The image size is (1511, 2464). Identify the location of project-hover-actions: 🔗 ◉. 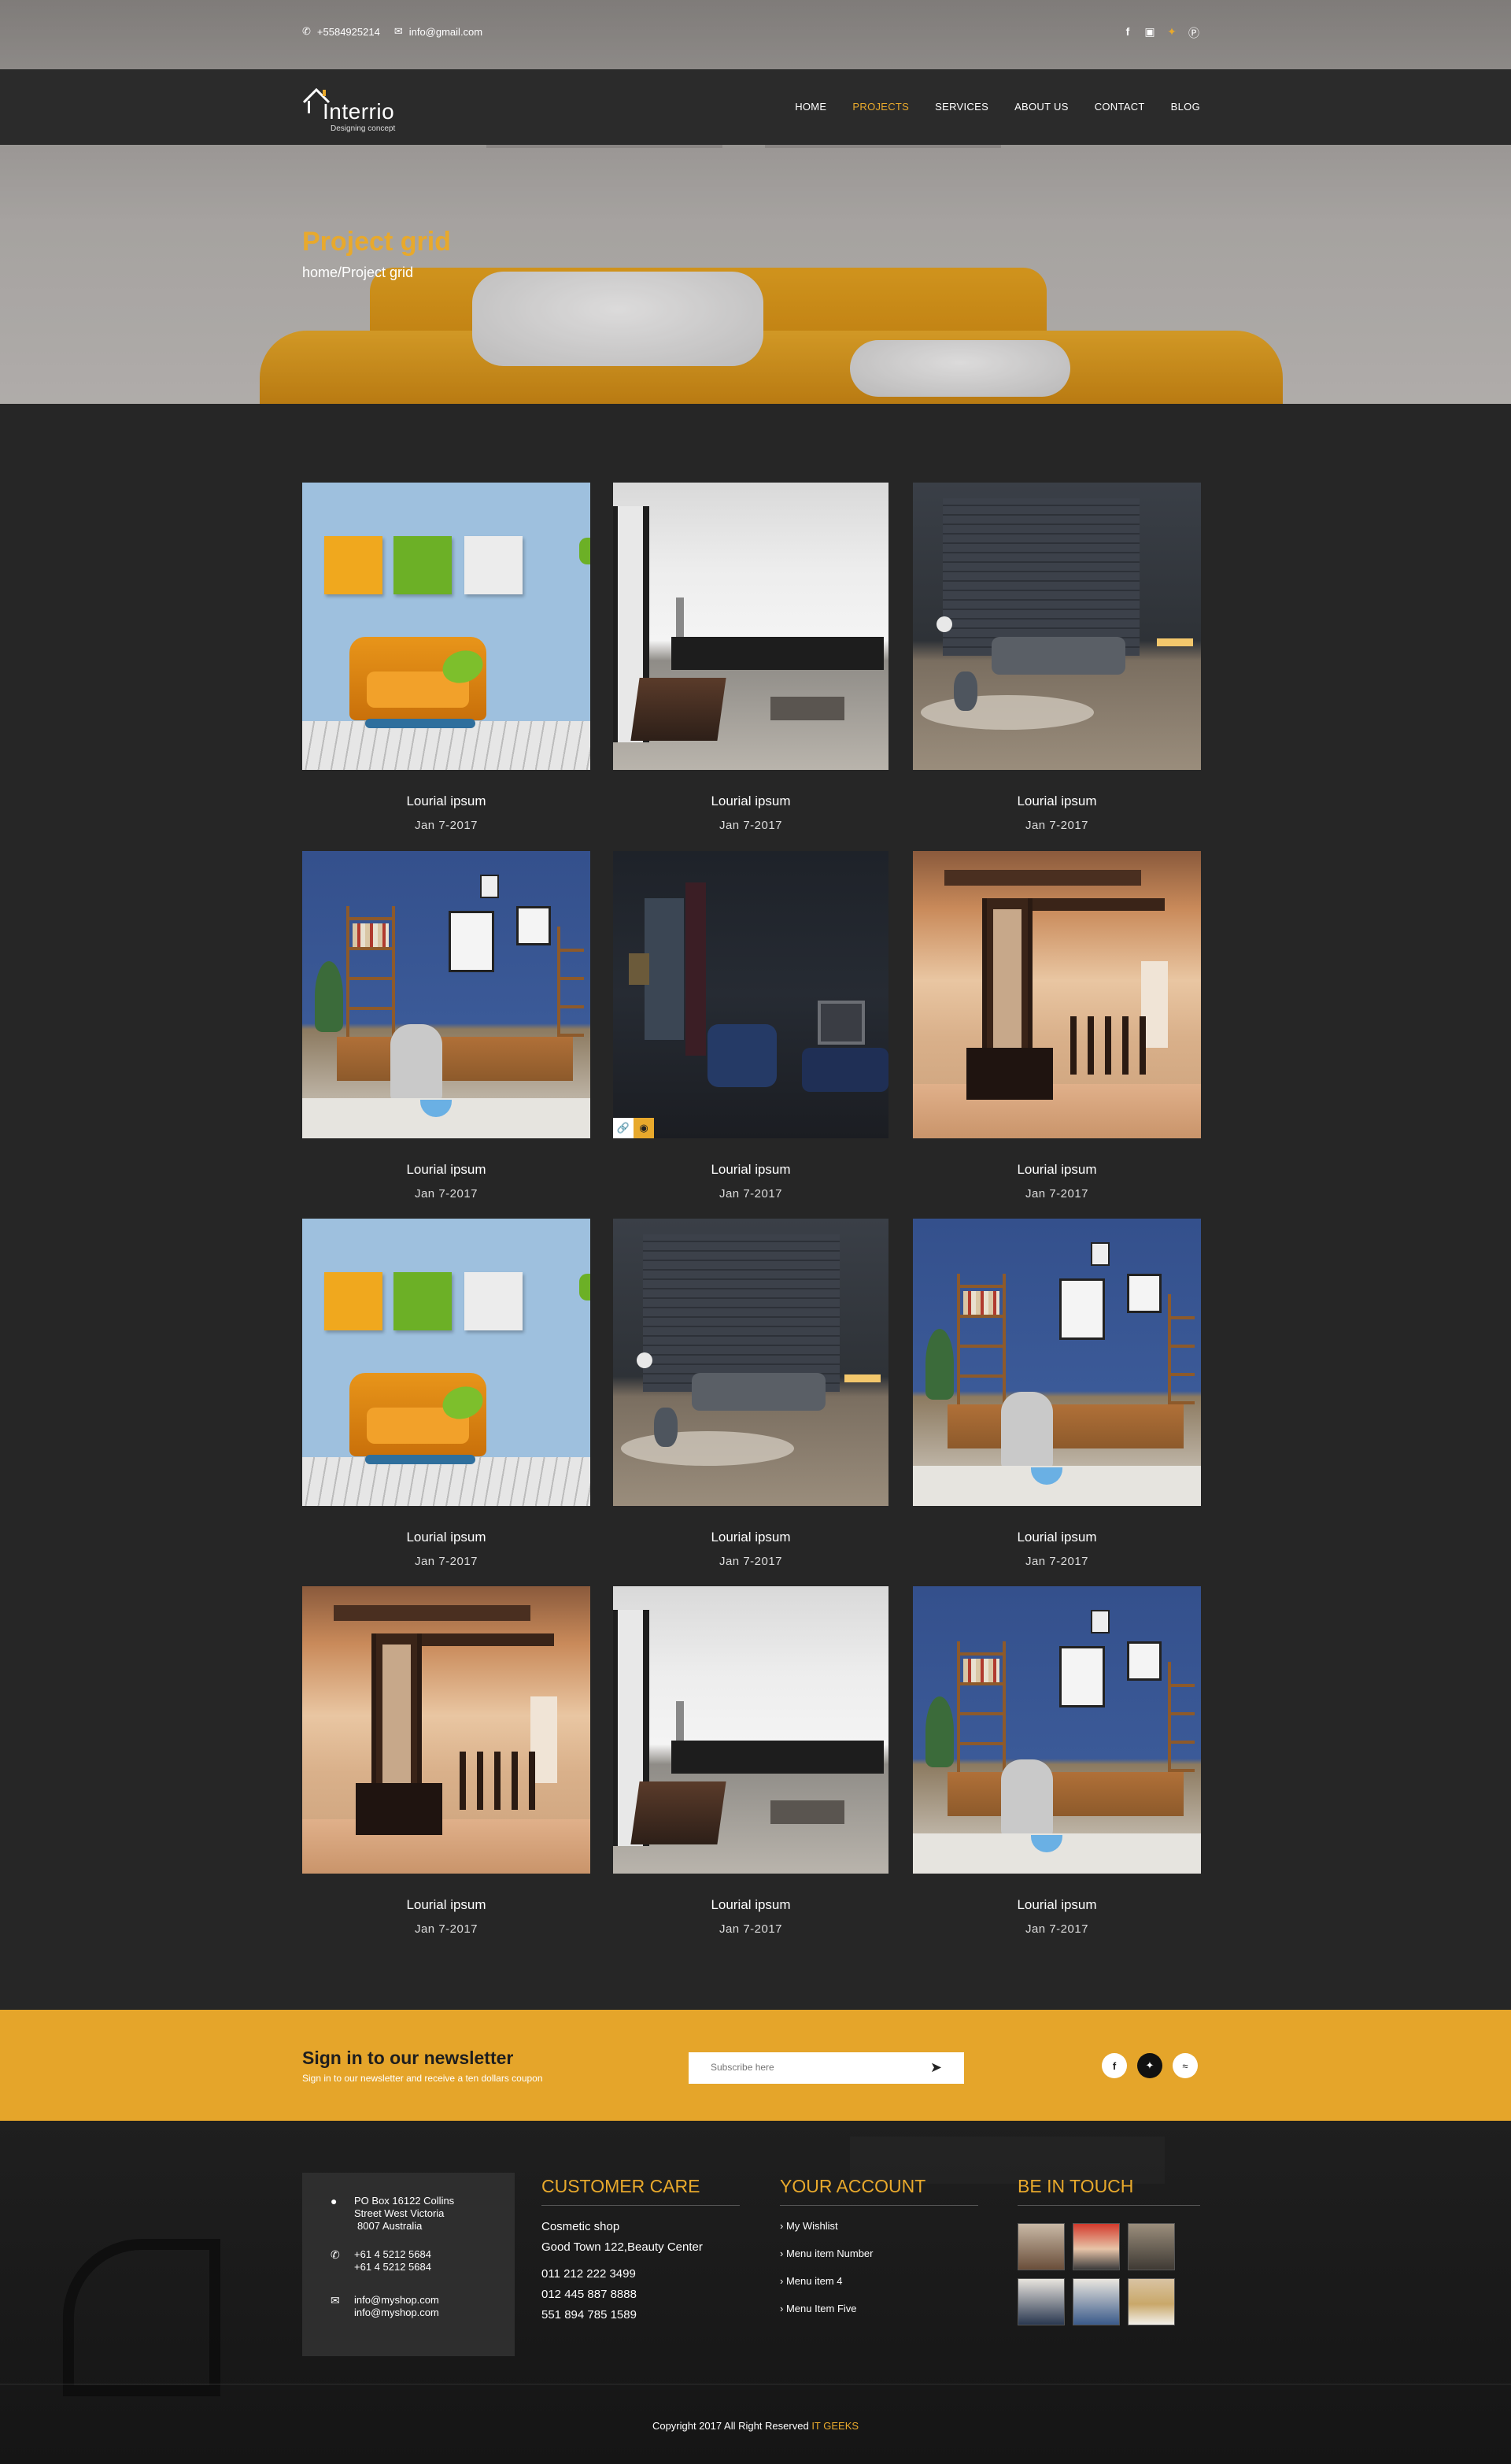
(633, 1128).